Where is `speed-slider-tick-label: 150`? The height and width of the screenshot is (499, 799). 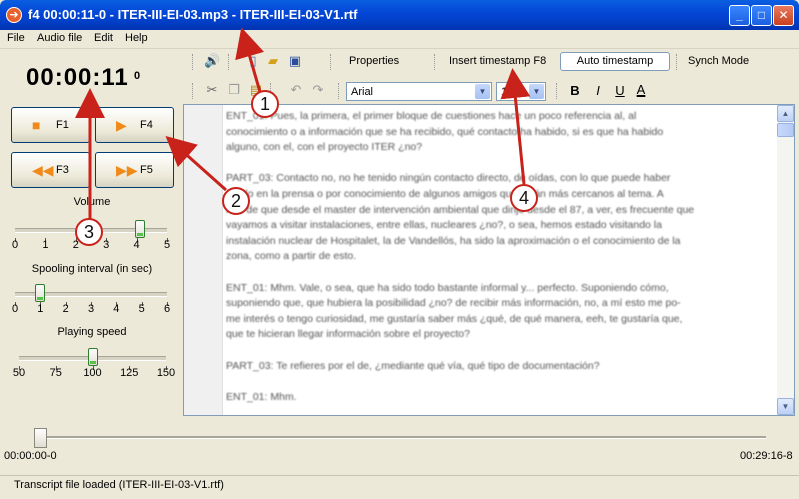
speed-slider-tick-label: 150 is located at coordinates (166, 373).